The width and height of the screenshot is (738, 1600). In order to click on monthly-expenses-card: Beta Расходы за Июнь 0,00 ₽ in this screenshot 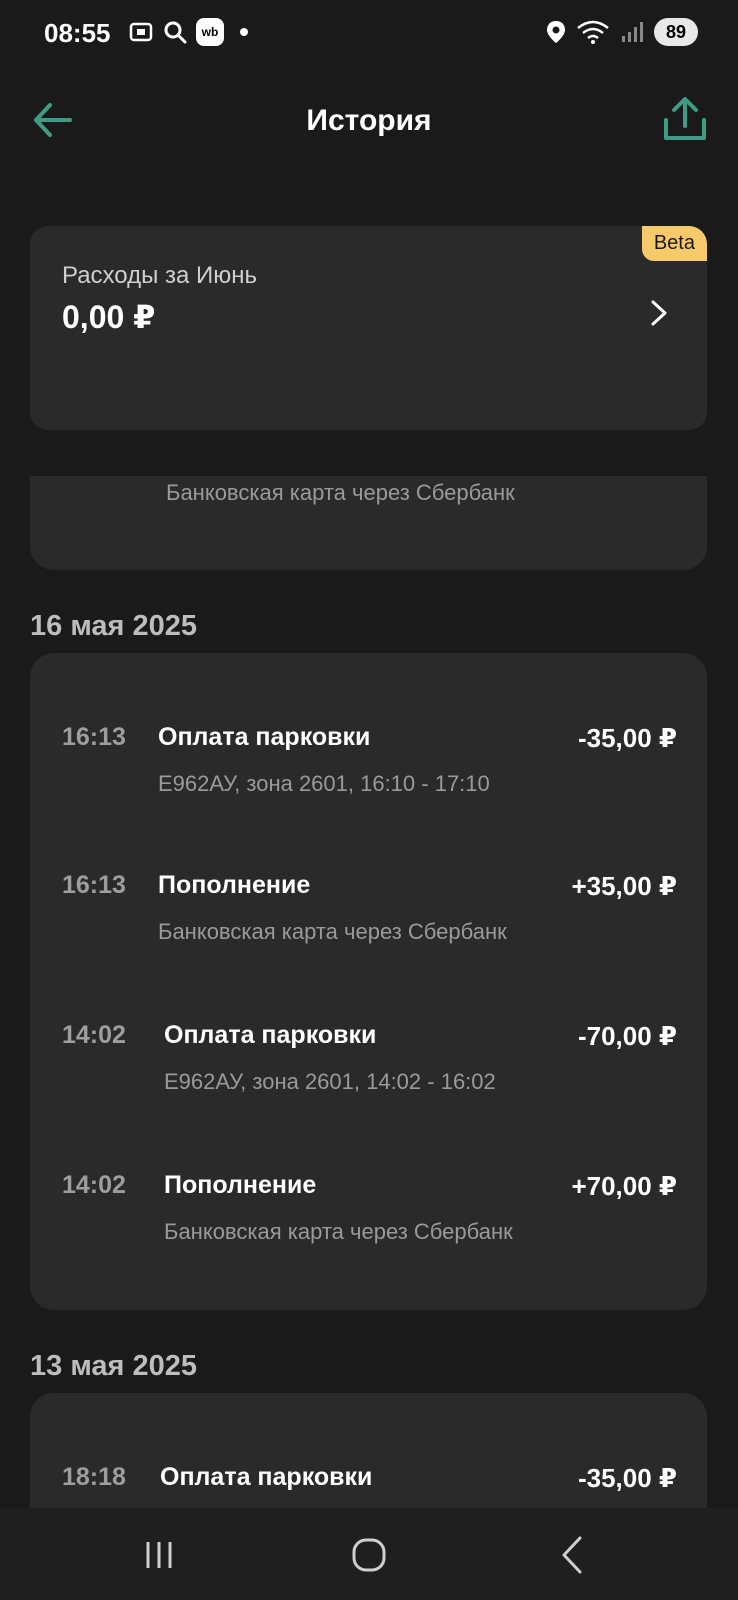, I will do `click(368, 328)`.